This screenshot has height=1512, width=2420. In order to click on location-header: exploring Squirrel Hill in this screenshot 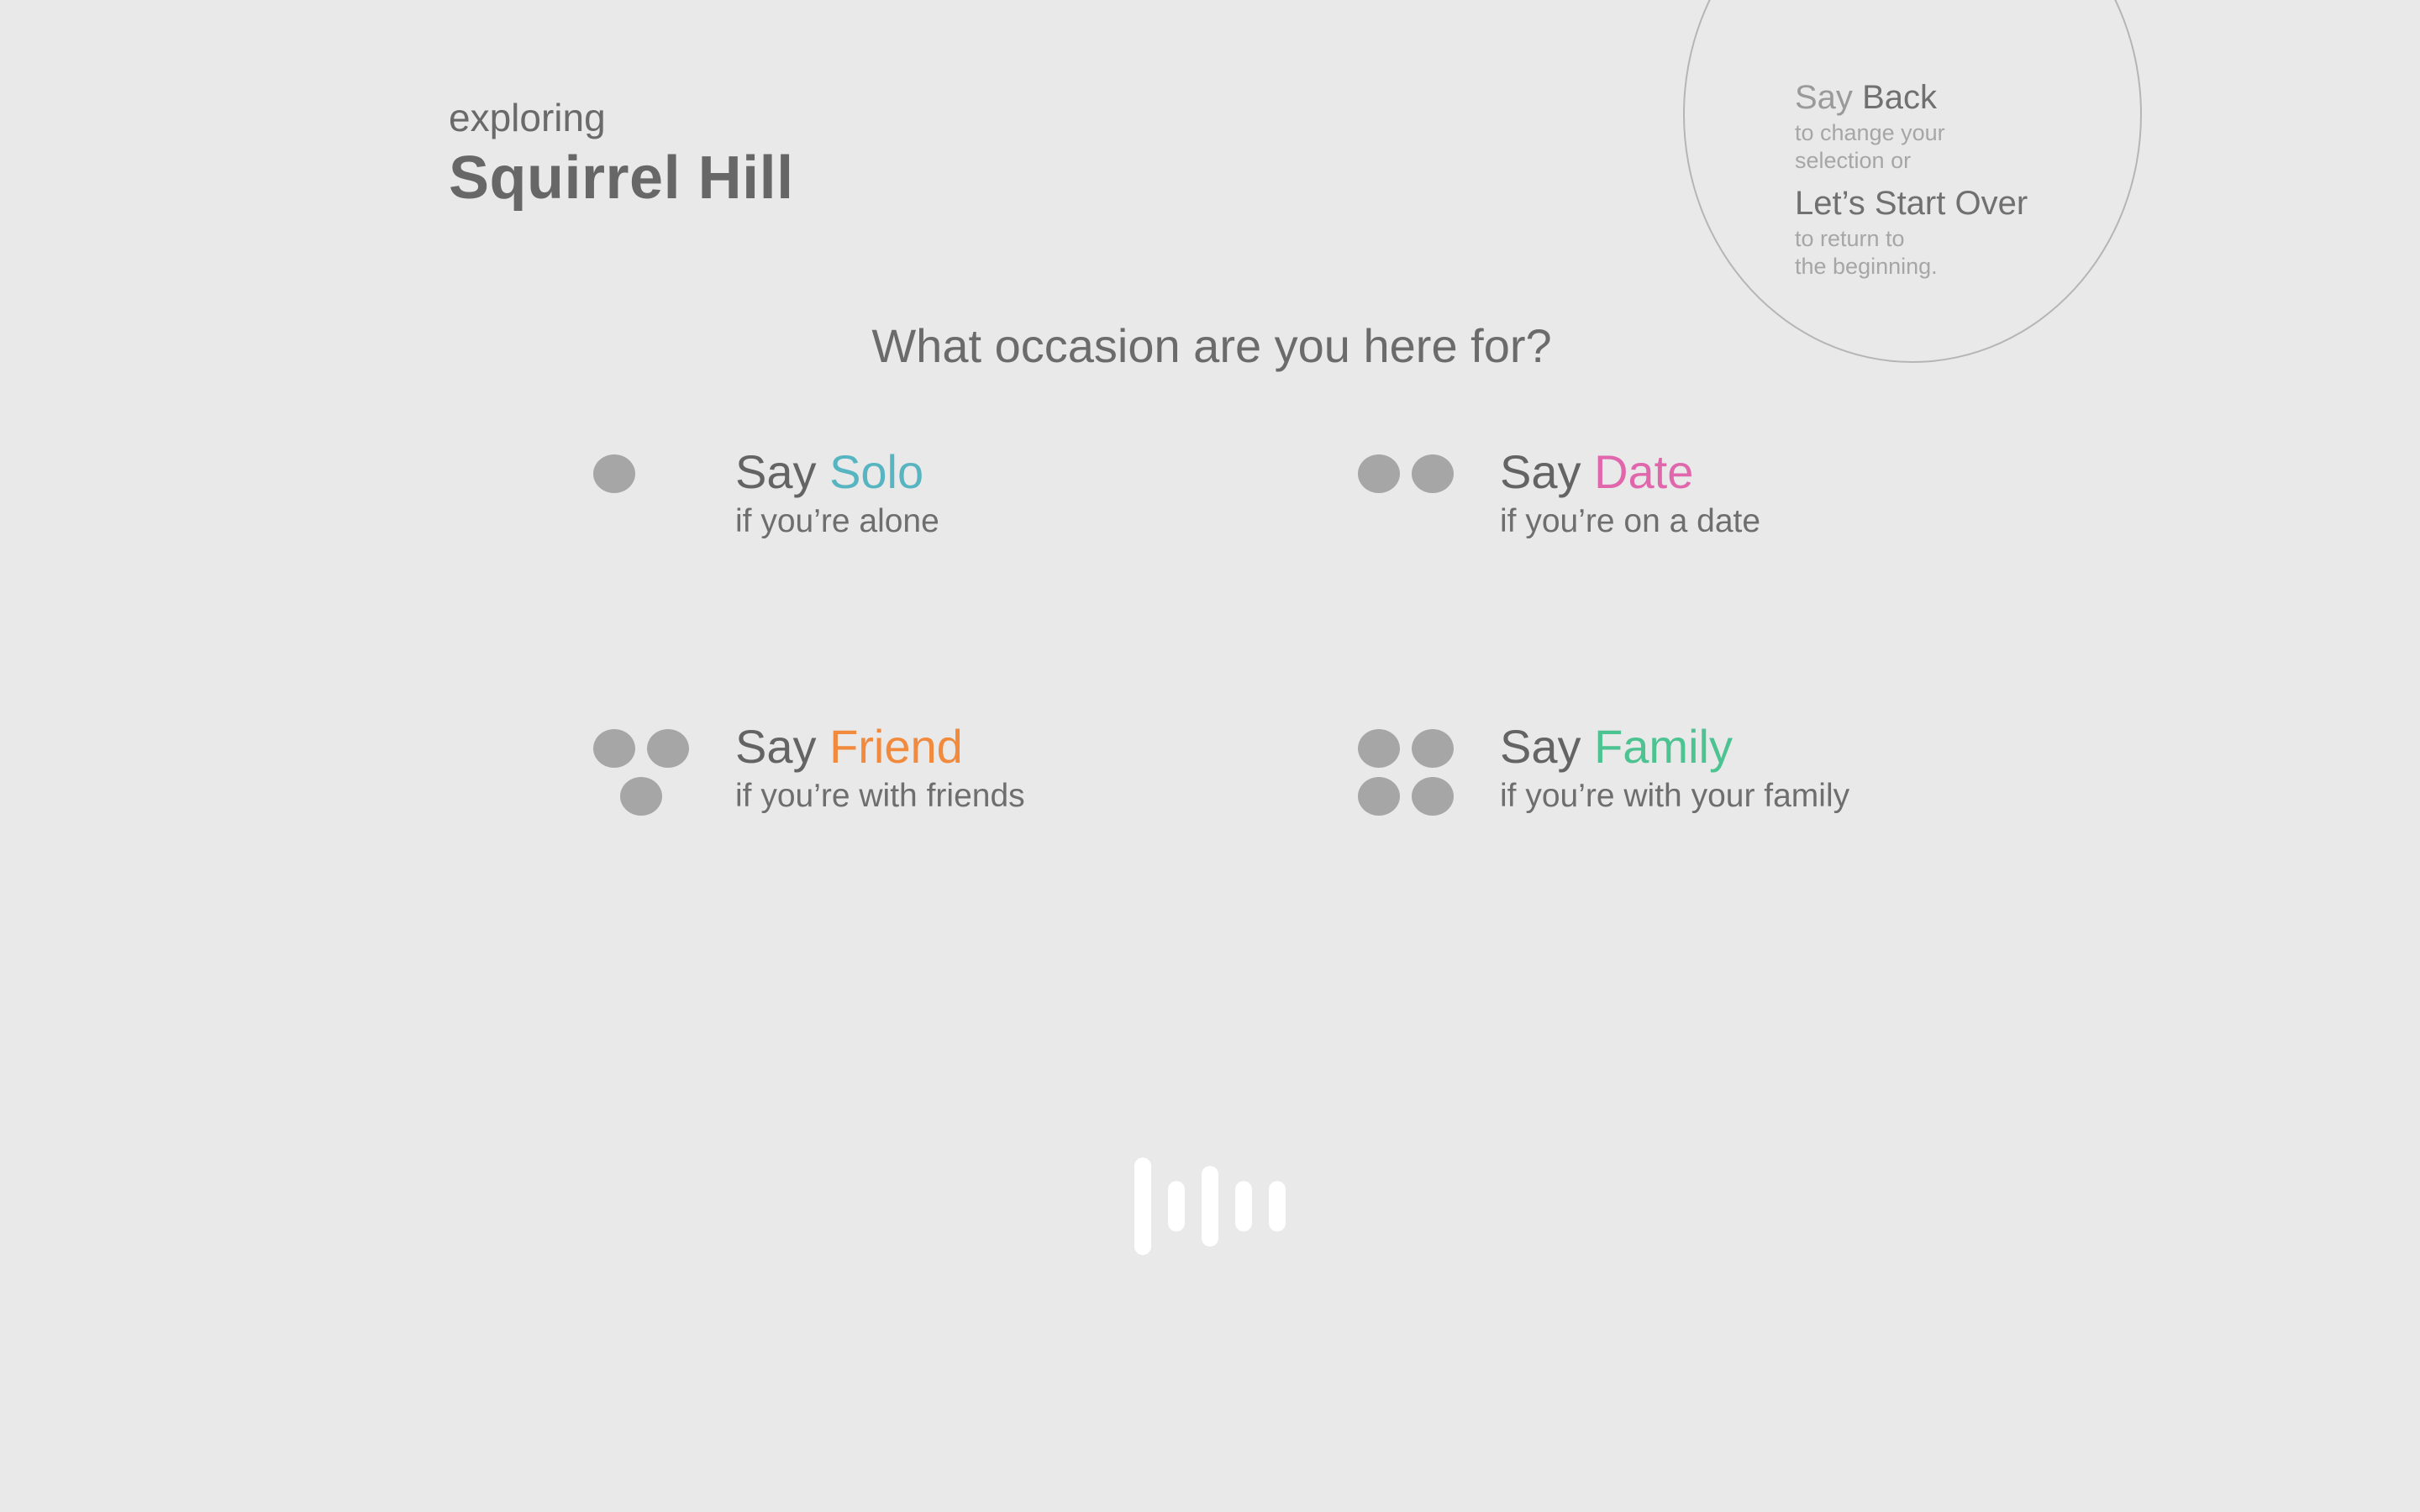, I will do `click(621, 154)`.